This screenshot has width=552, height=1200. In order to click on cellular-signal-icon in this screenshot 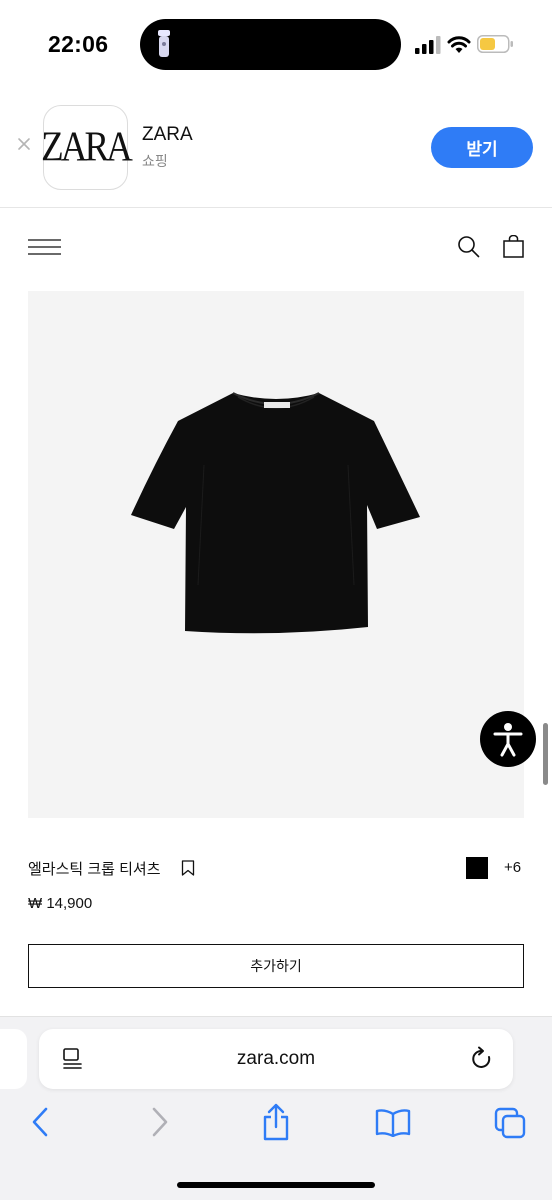, I will do `click(428, 45)`.